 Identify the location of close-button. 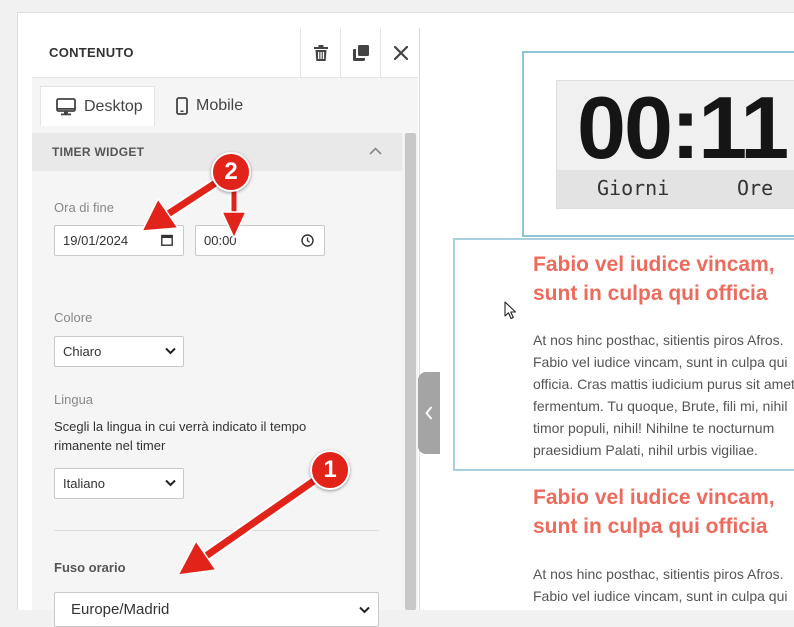
(400, 53).